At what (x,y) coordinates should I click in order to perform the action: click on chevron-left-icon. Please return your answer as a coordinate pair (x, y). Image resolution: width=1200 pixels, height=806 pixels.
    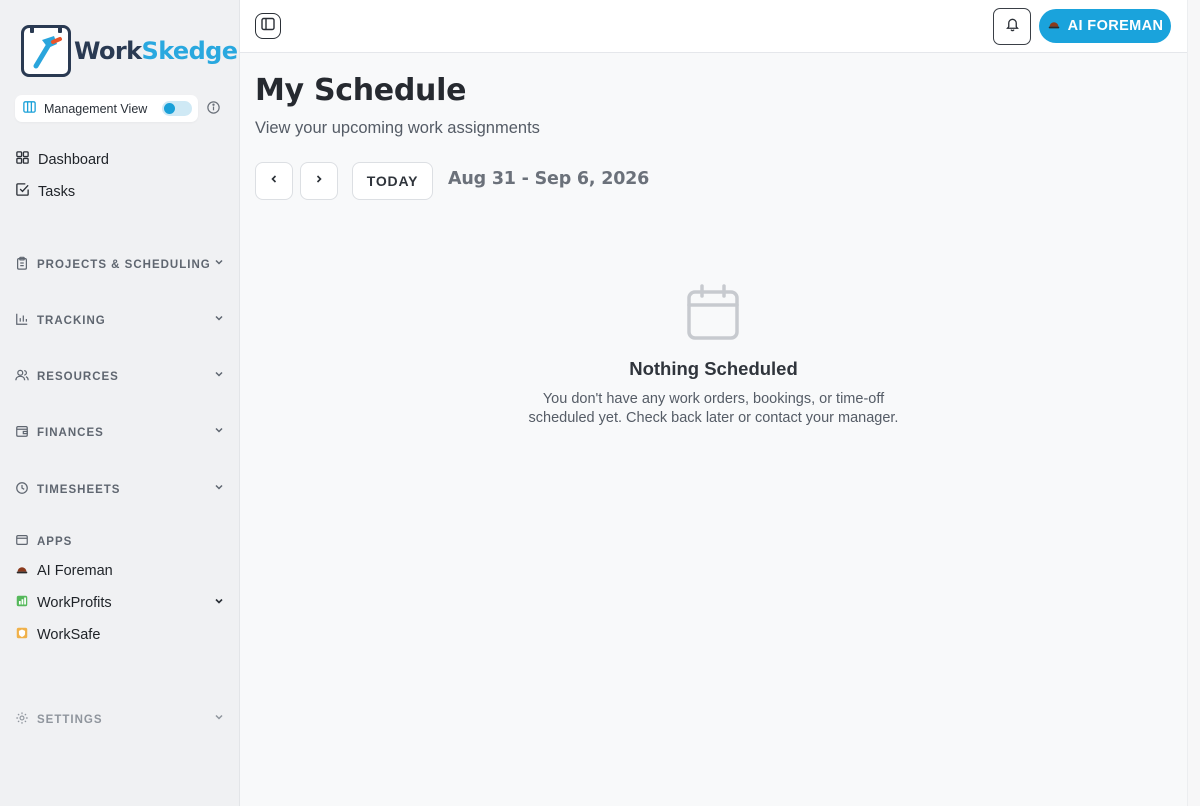
    Looking at the image, I should click on (274, 181).